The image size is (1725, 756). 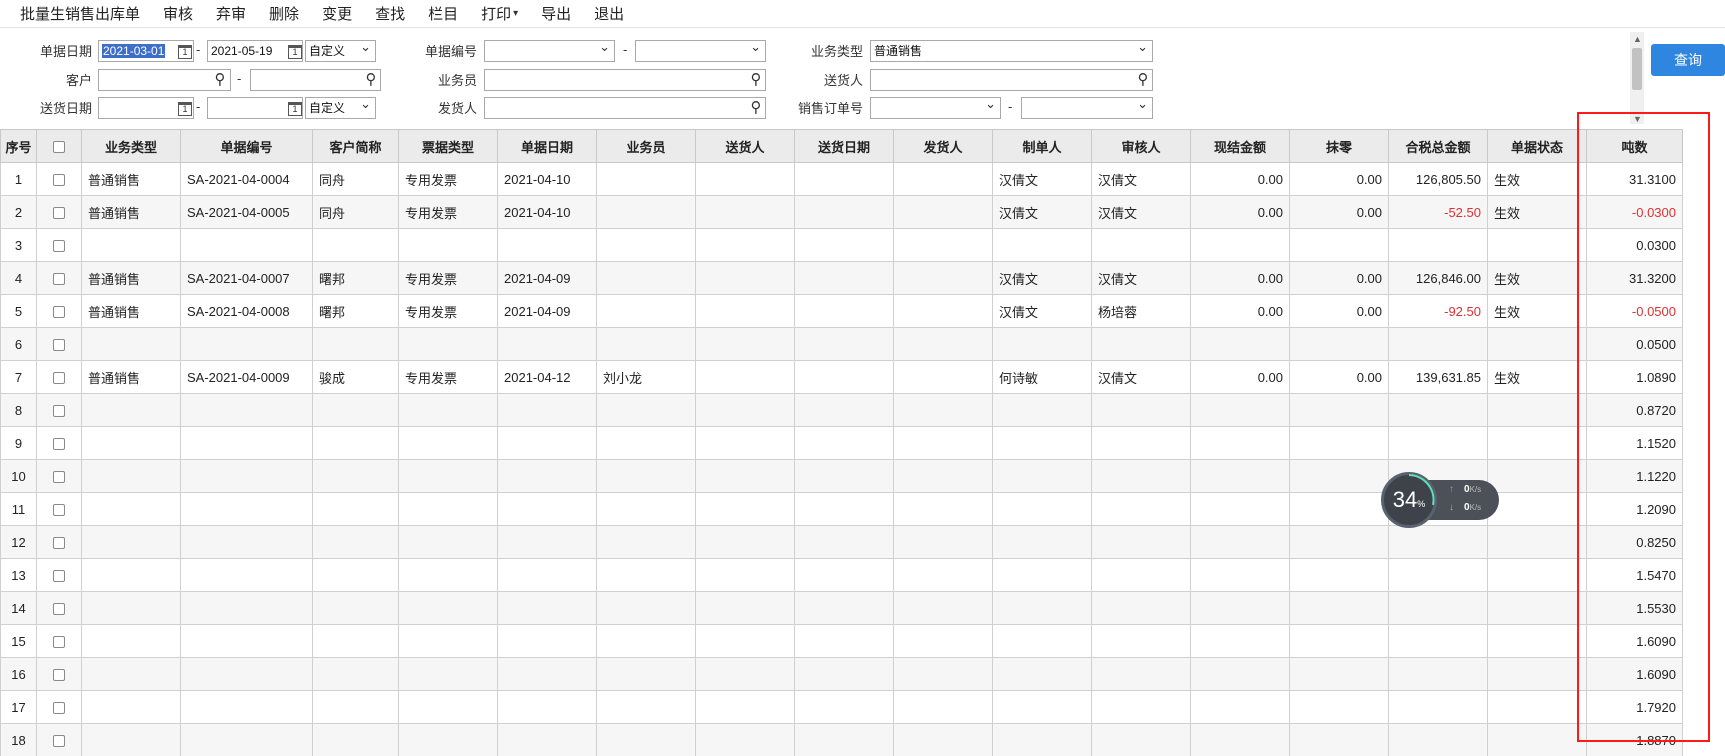 What do you see at coordinates (18, 146) in the screenshot?
I see `col-header-seq: 序号` at bounding box center [18, 146].